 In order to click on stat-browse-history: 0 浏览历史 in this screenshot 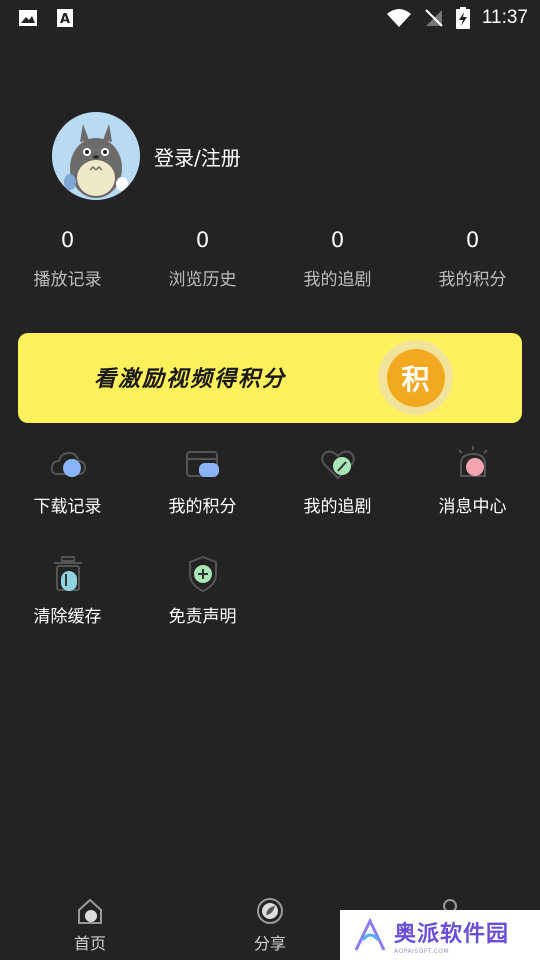, I will do `click(202, 257)`.